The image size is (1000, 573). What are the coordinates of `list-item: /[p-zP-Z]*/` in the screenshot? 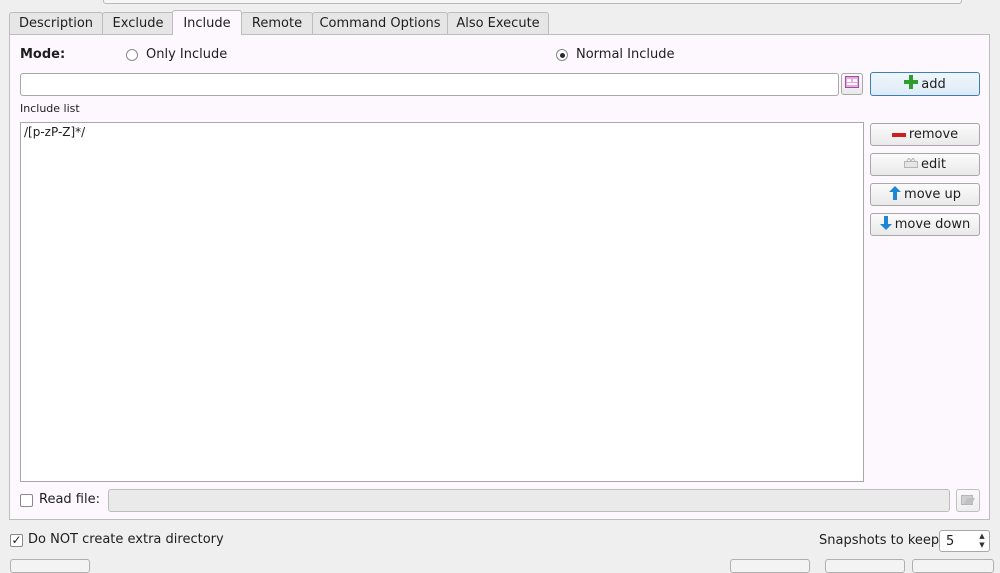 It's located at (442, 132).